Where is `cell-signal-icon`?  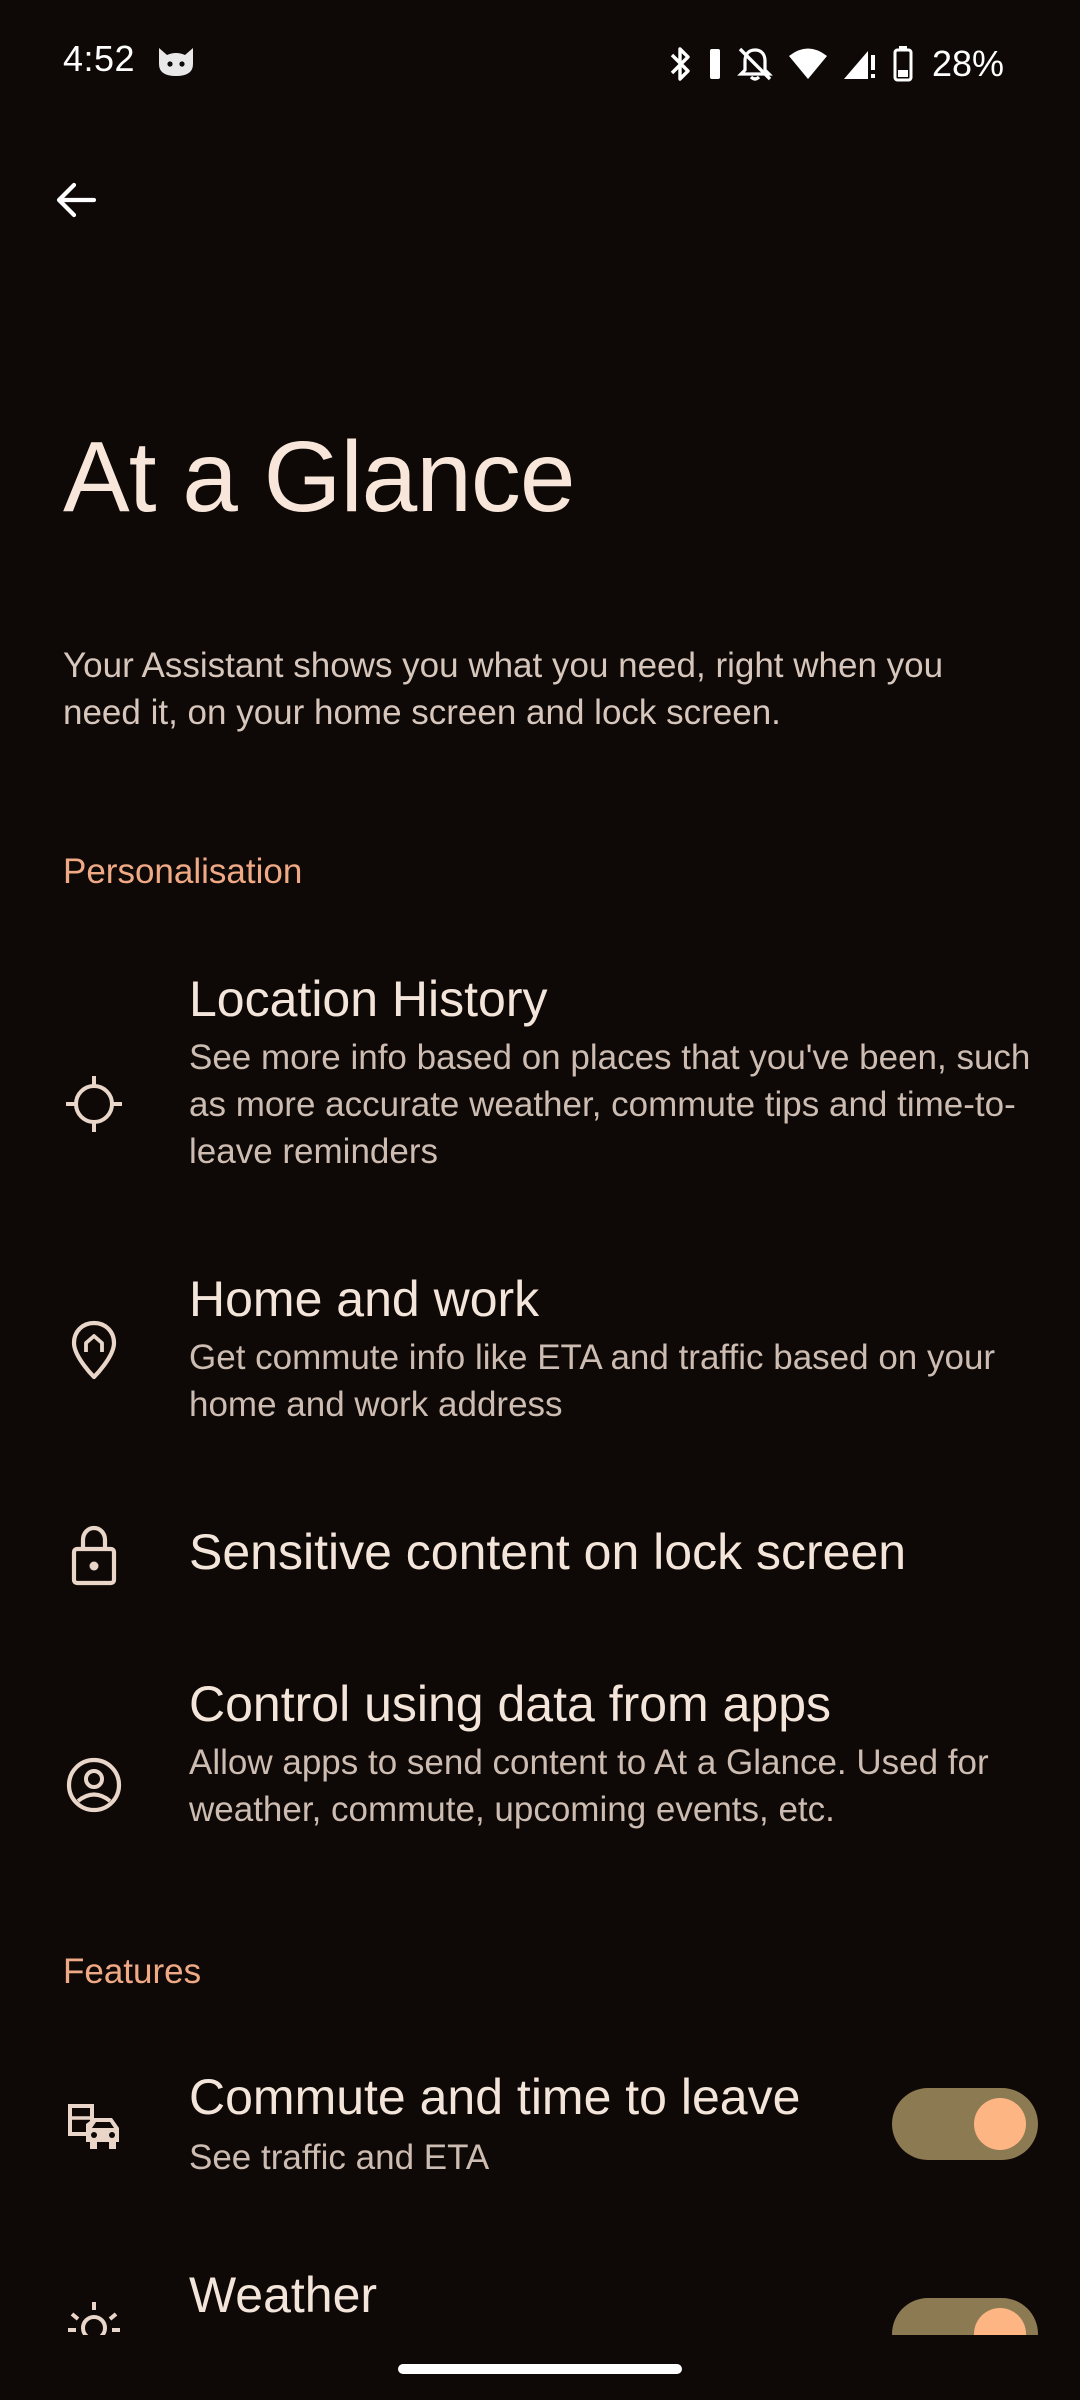
cell-signal-icon is located at coordinates (859, 65).